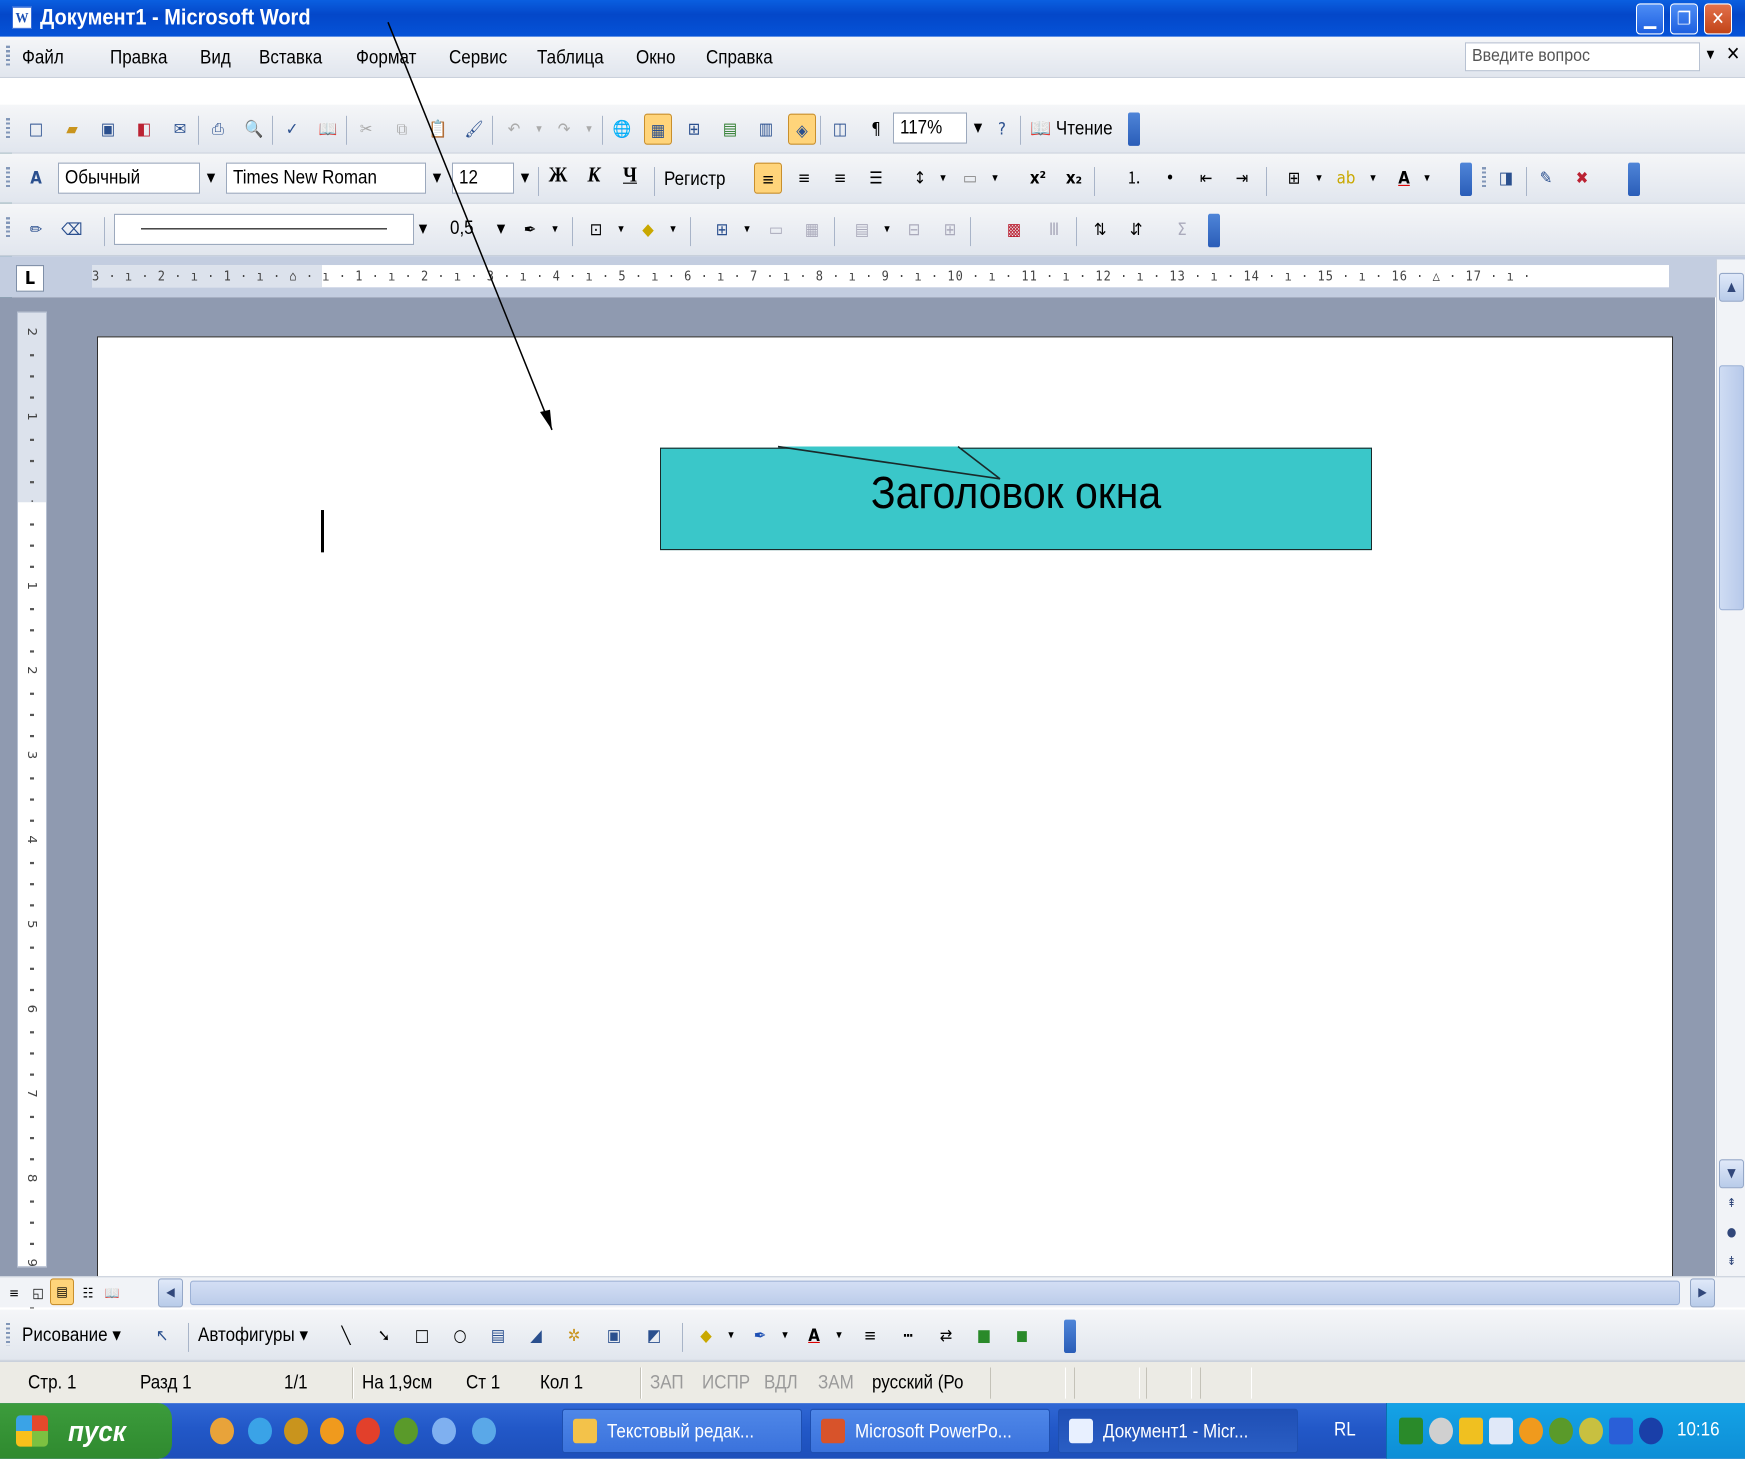 This screenshot has width=1745, height=1459. I want to click on print-icon: ⎙, so click(218, 129).